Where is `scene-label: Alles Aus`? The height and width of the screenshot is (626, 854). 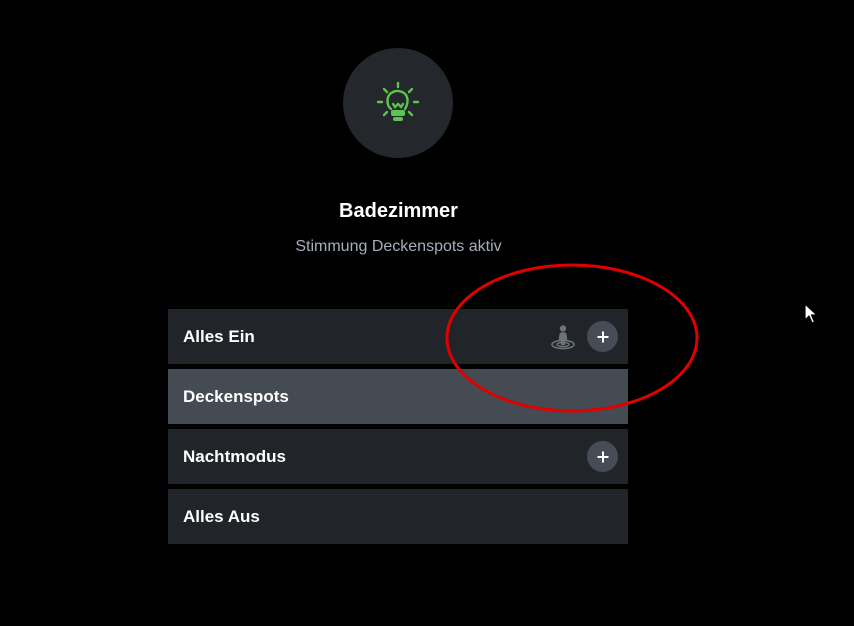
scene-label: Alles Aus is located at coordinates (221, 516).